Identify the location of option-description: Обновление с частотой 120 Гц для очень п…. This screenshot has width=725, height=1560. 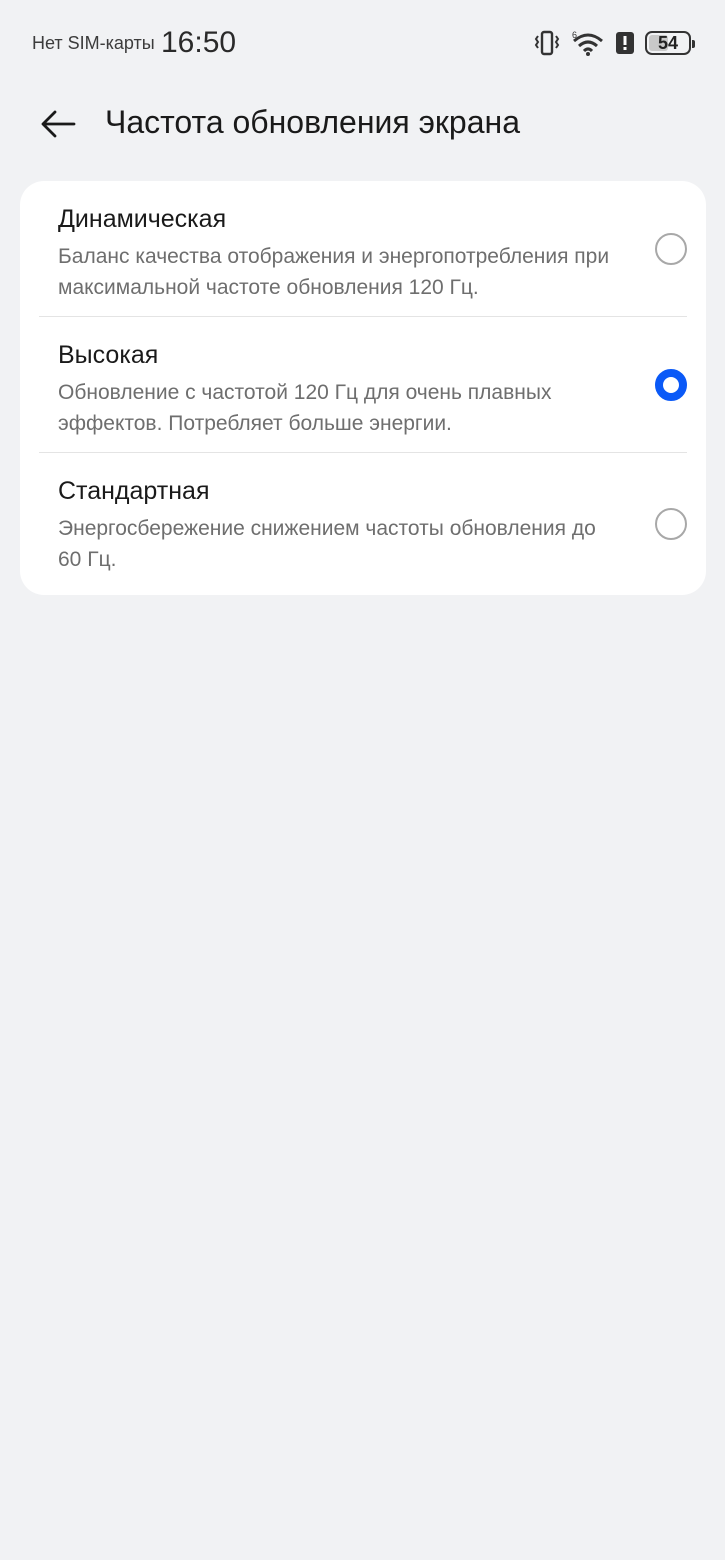
(305, 408).